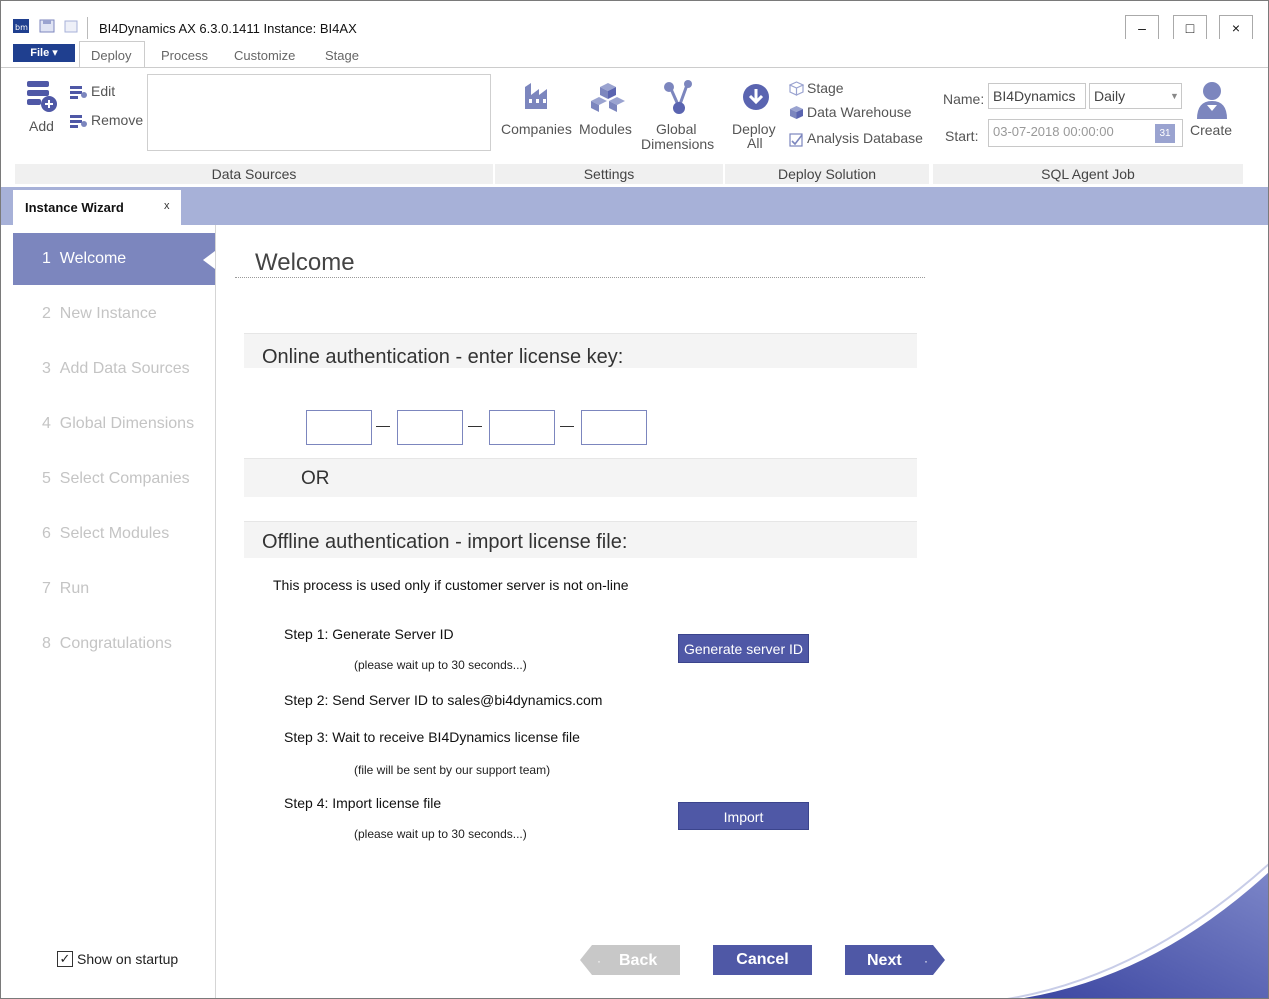 This screenshot has height=999, width=1269. I want to click on step-label: Global Dimensions, so click(127, 423).